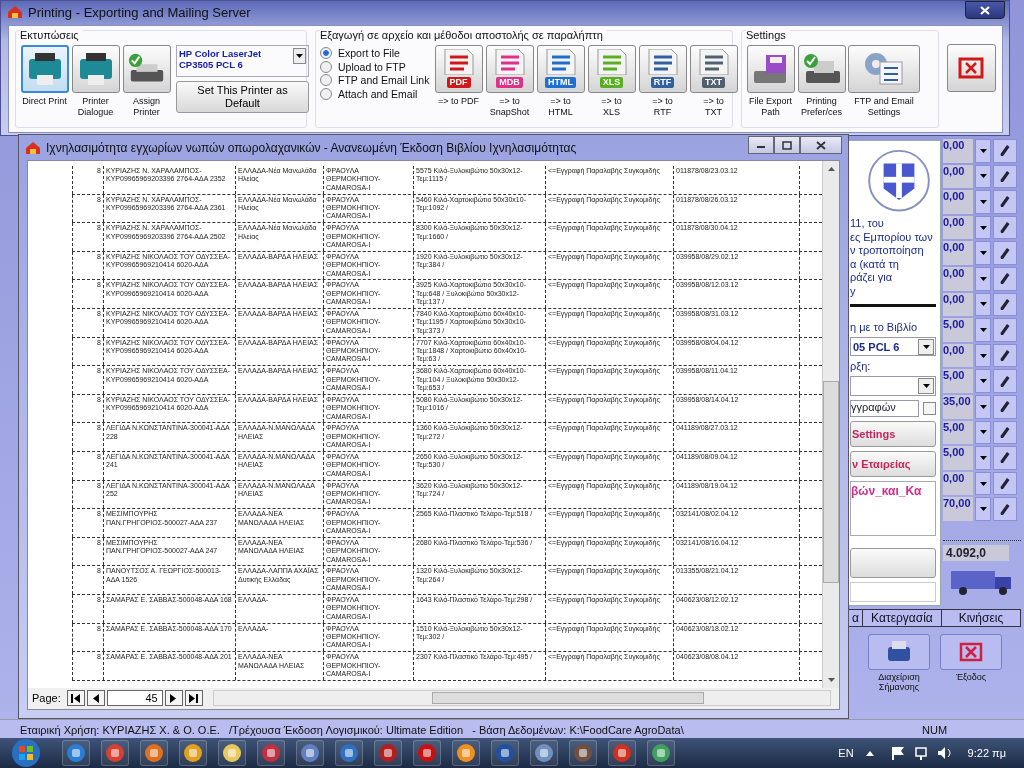  What do you see at coordinates (893, 563) in the screenshot?
I see `blank-button` at bounding box center [893, 563].